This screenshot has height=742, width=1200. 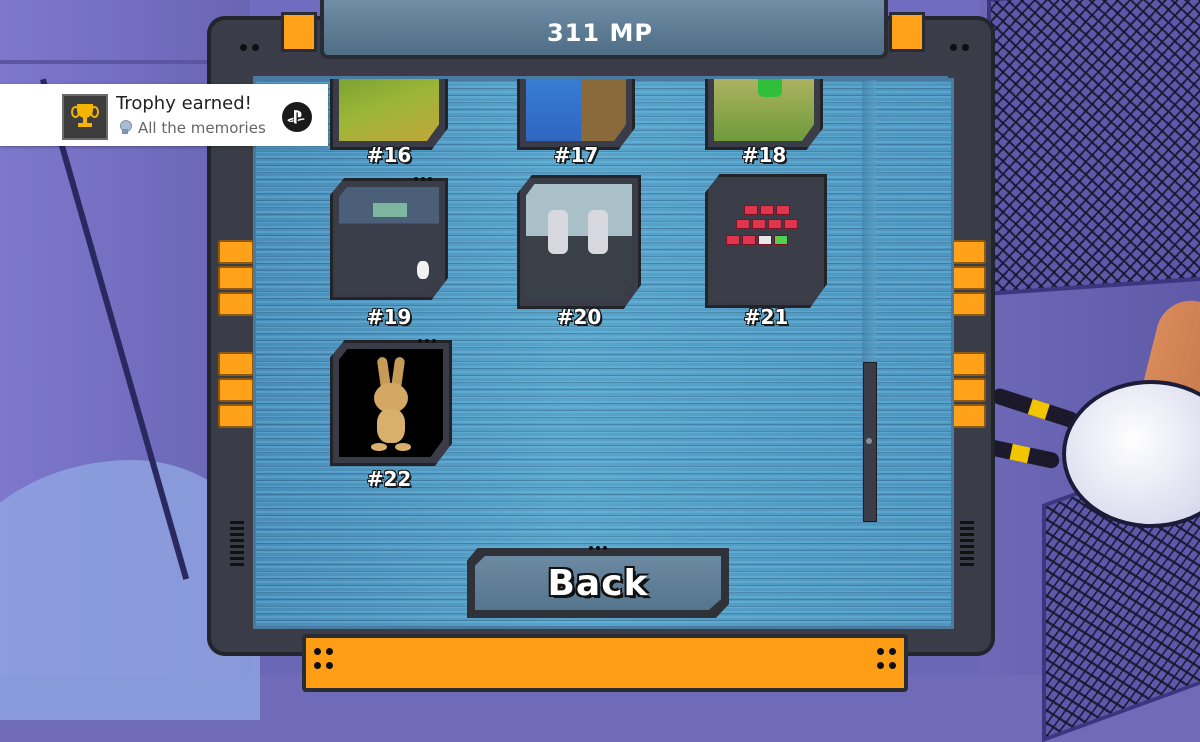 I want to click on trophy-notification: Trophy earned! All the memories, so click(x=164, y=115).